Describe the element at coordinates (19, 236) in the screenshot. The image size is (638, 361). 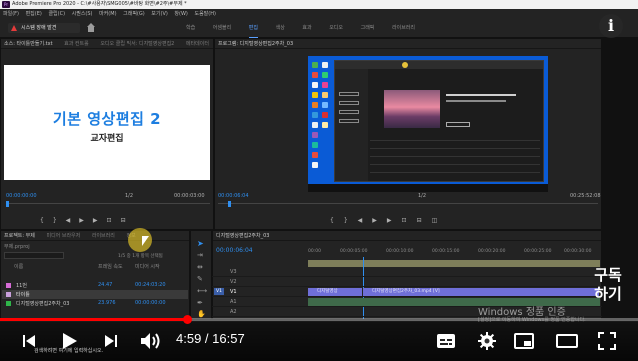
I see `tab-project: 프로젝트: 부제` at that location.